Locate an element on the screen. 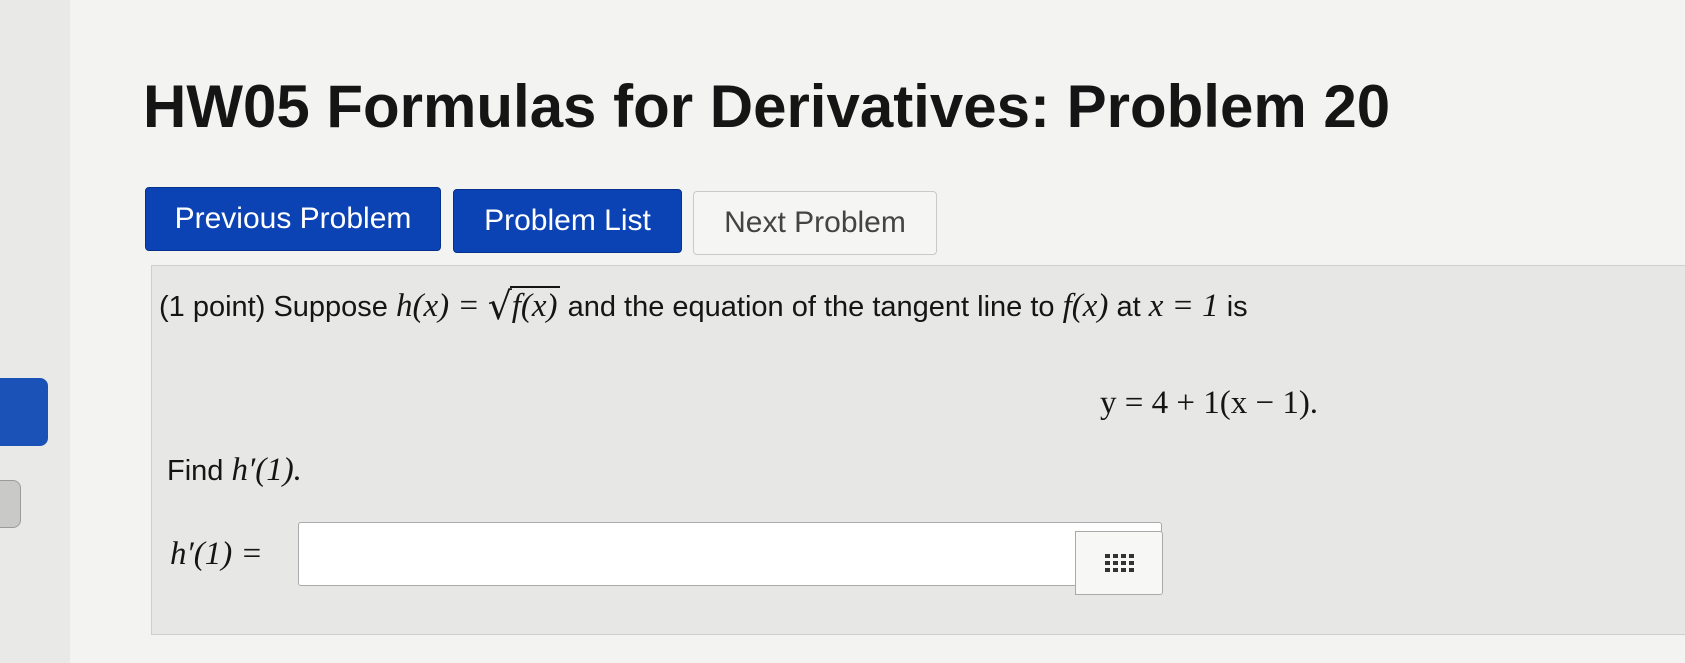  sqrt-argument: f(x) is located at coordinates (534, 306).